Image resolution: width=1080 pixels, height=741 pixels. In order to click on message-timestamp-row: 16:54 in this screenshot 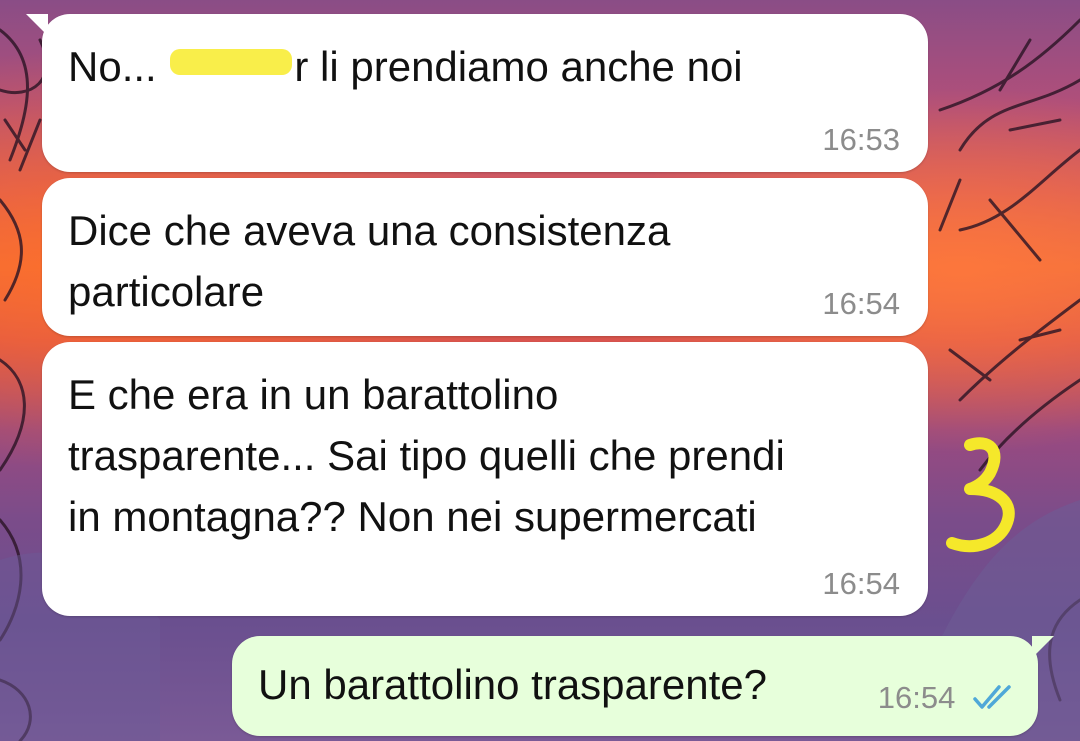, I will do `click(947, 700)`.